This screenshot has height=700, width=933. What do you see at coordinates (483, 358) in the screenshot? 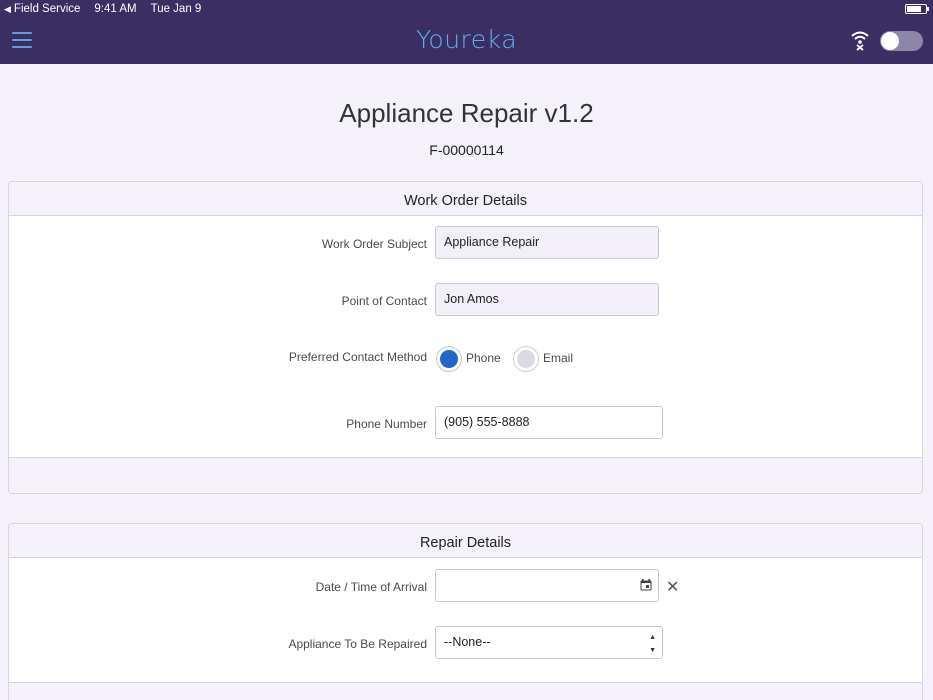
I see `phone-radio-label: Phone` at bounding box center [483, 358].